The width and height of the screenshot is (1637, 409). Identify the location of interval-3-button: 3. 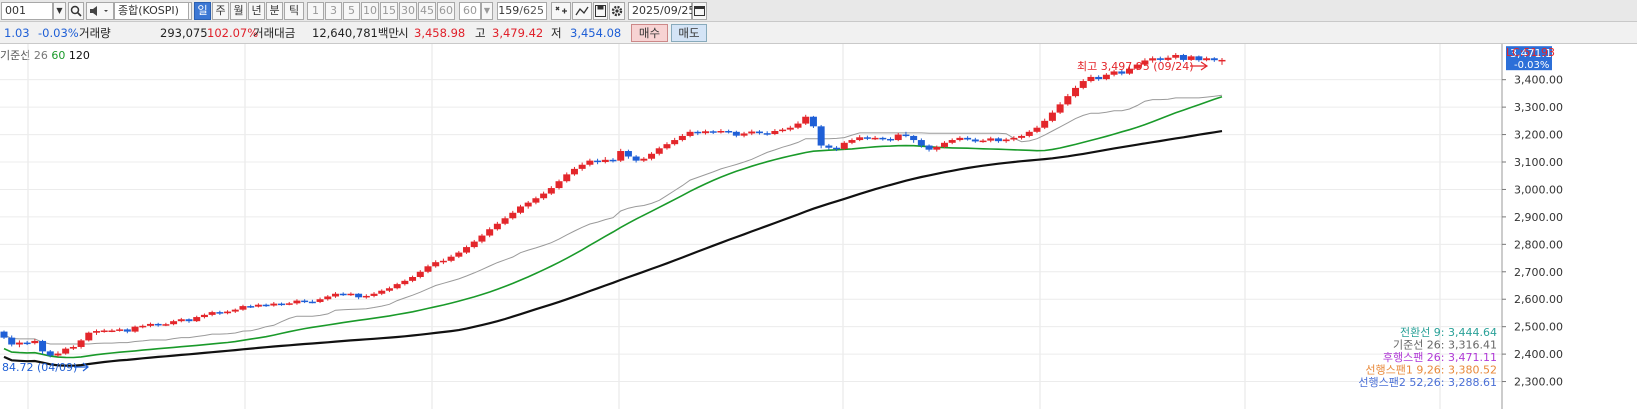
(333, 11).